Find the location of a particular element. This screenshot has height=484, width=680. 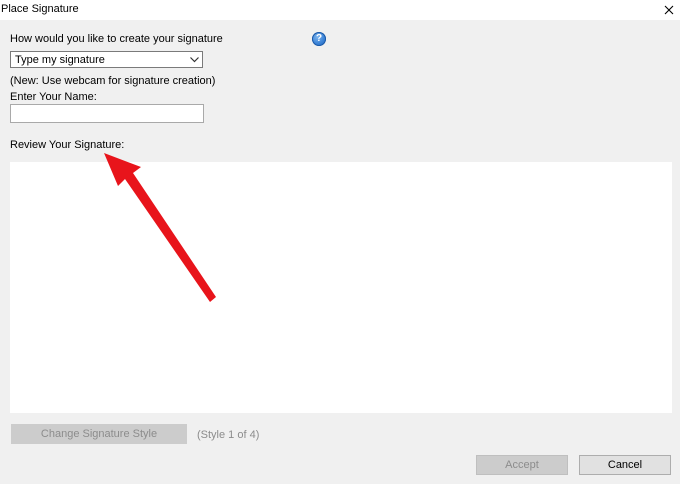

accept-button: Accept is located at coordinates (522, 465).